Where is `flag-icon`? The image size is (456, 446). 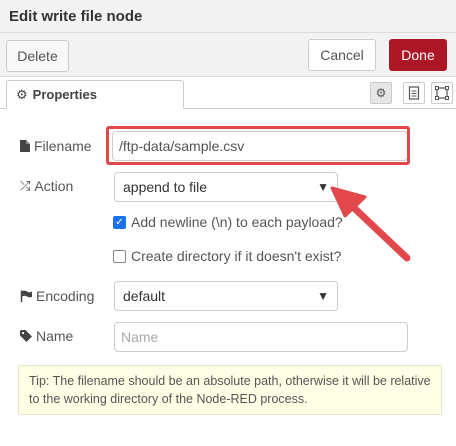 flag-icon is located at coordinates (26, 296).